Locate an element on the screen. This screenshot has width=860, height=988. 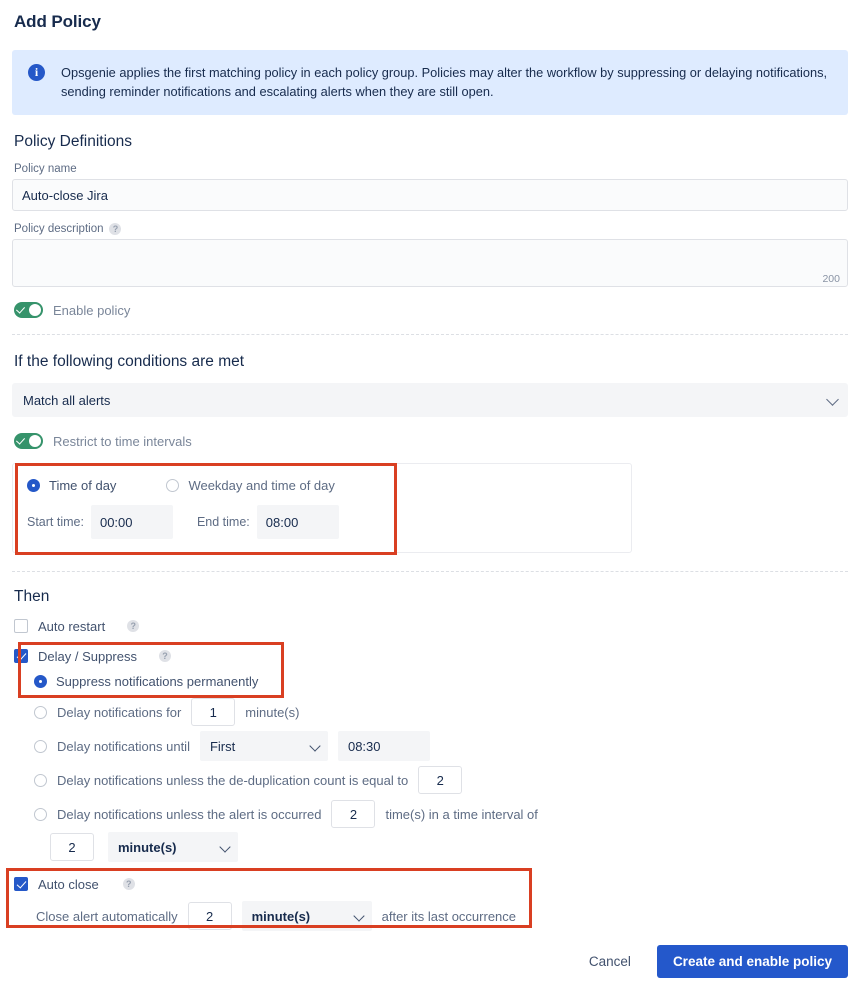
policy-description-label: Policy description ? is located at coordinates (430, 229).